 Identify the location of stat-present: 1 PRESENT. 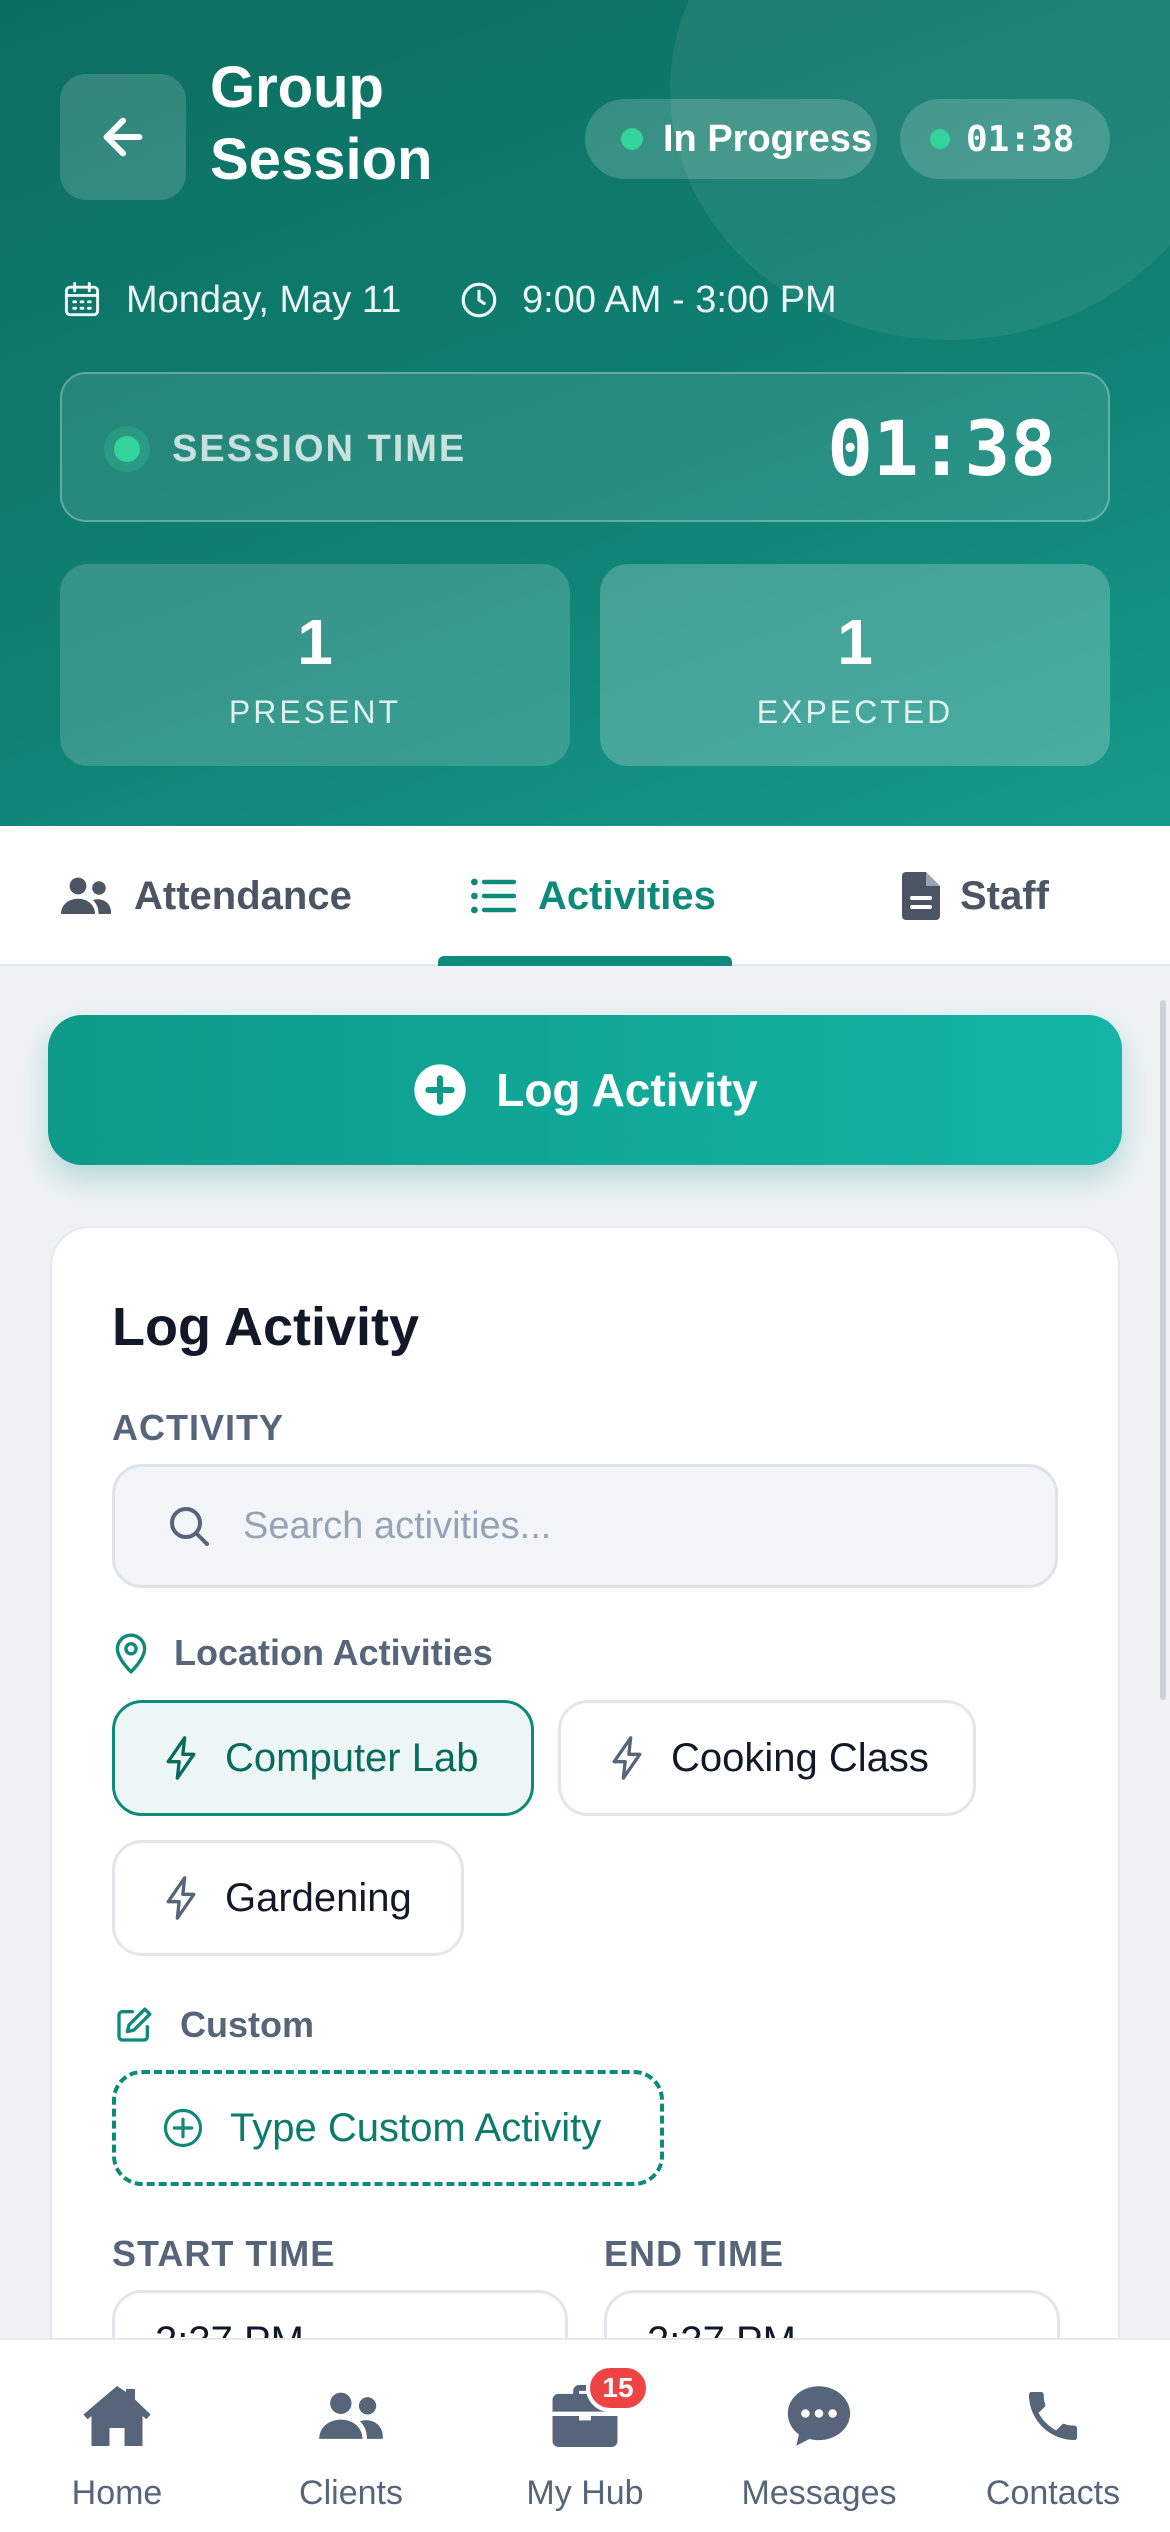
(315, 665).